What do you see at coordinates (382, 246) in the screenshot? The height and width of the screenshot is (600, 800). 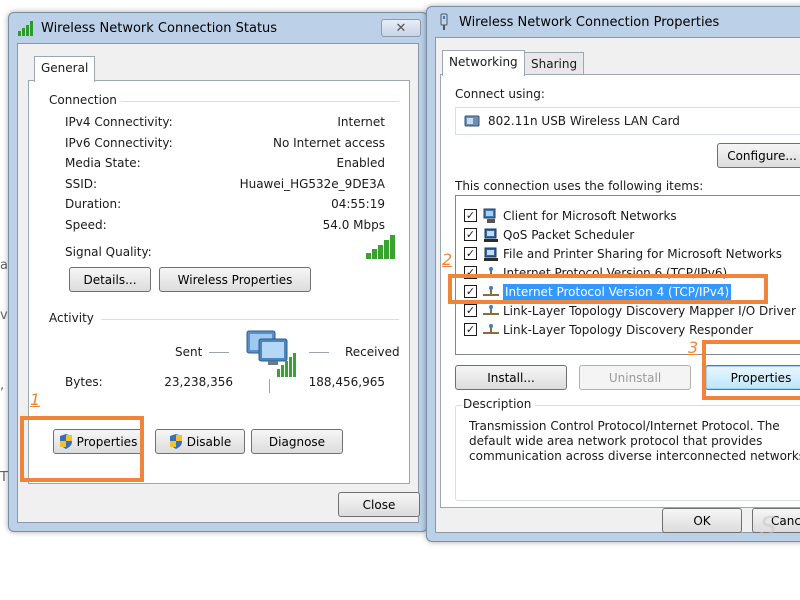 I see `signal-quality-icon` at bounding box center [382, 246].